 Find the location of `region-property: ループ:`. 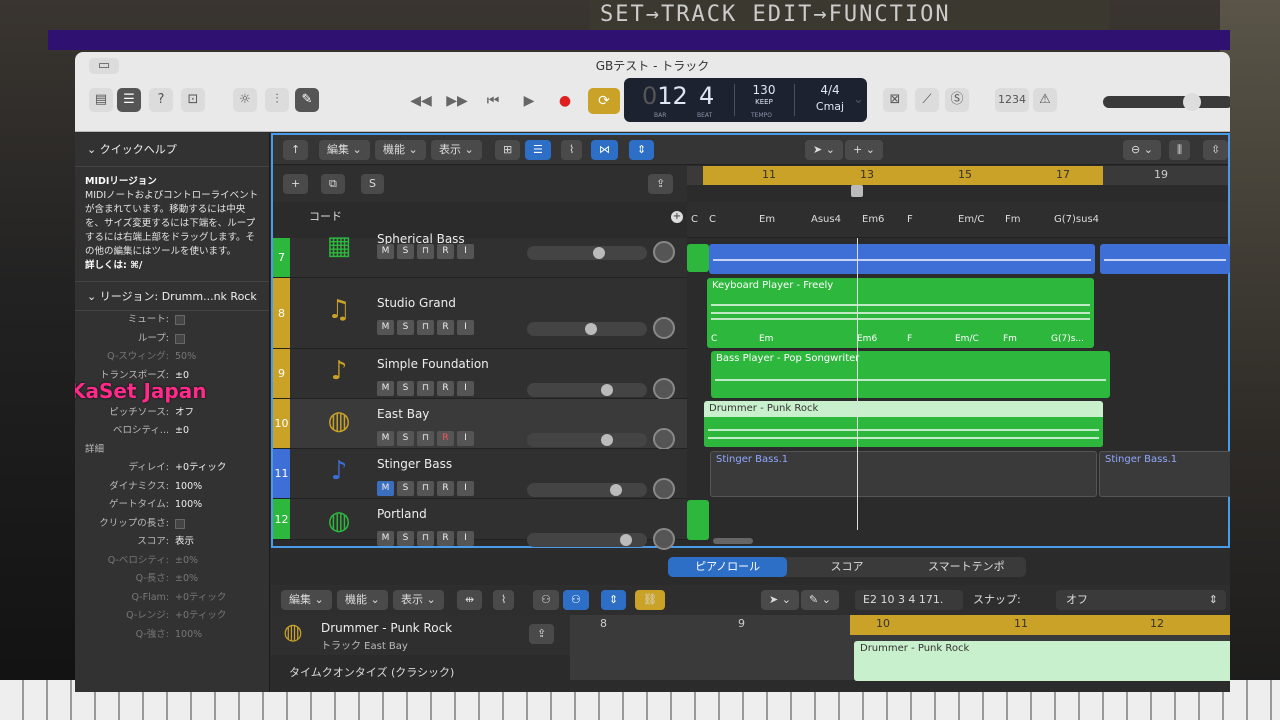

region-property: ループ: is located at coordinates (172, 339).